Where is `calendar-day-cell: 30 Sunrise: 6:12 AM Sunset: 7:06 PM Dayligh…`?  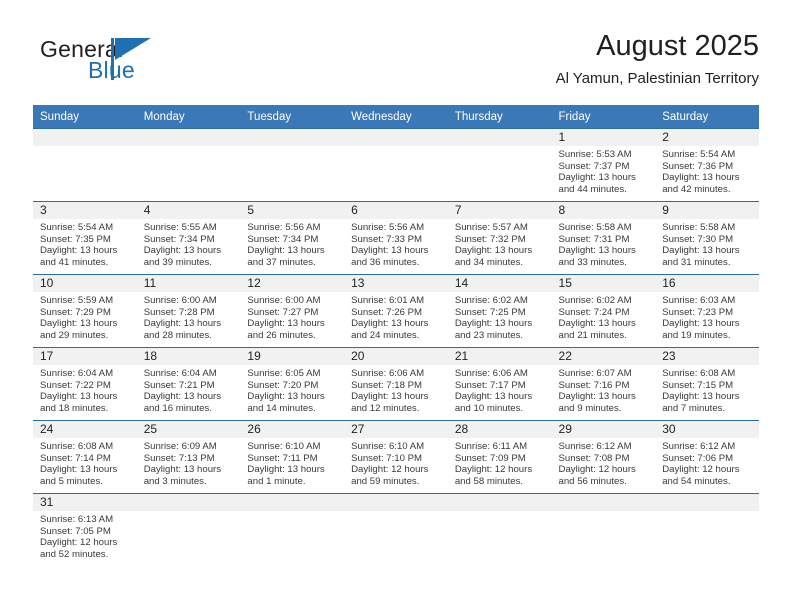 calendar-day-cell: 30 Sunrise: 6:12 AM Sunset: 7:06 PM Dayligh… is located at coordinates (707, 457).